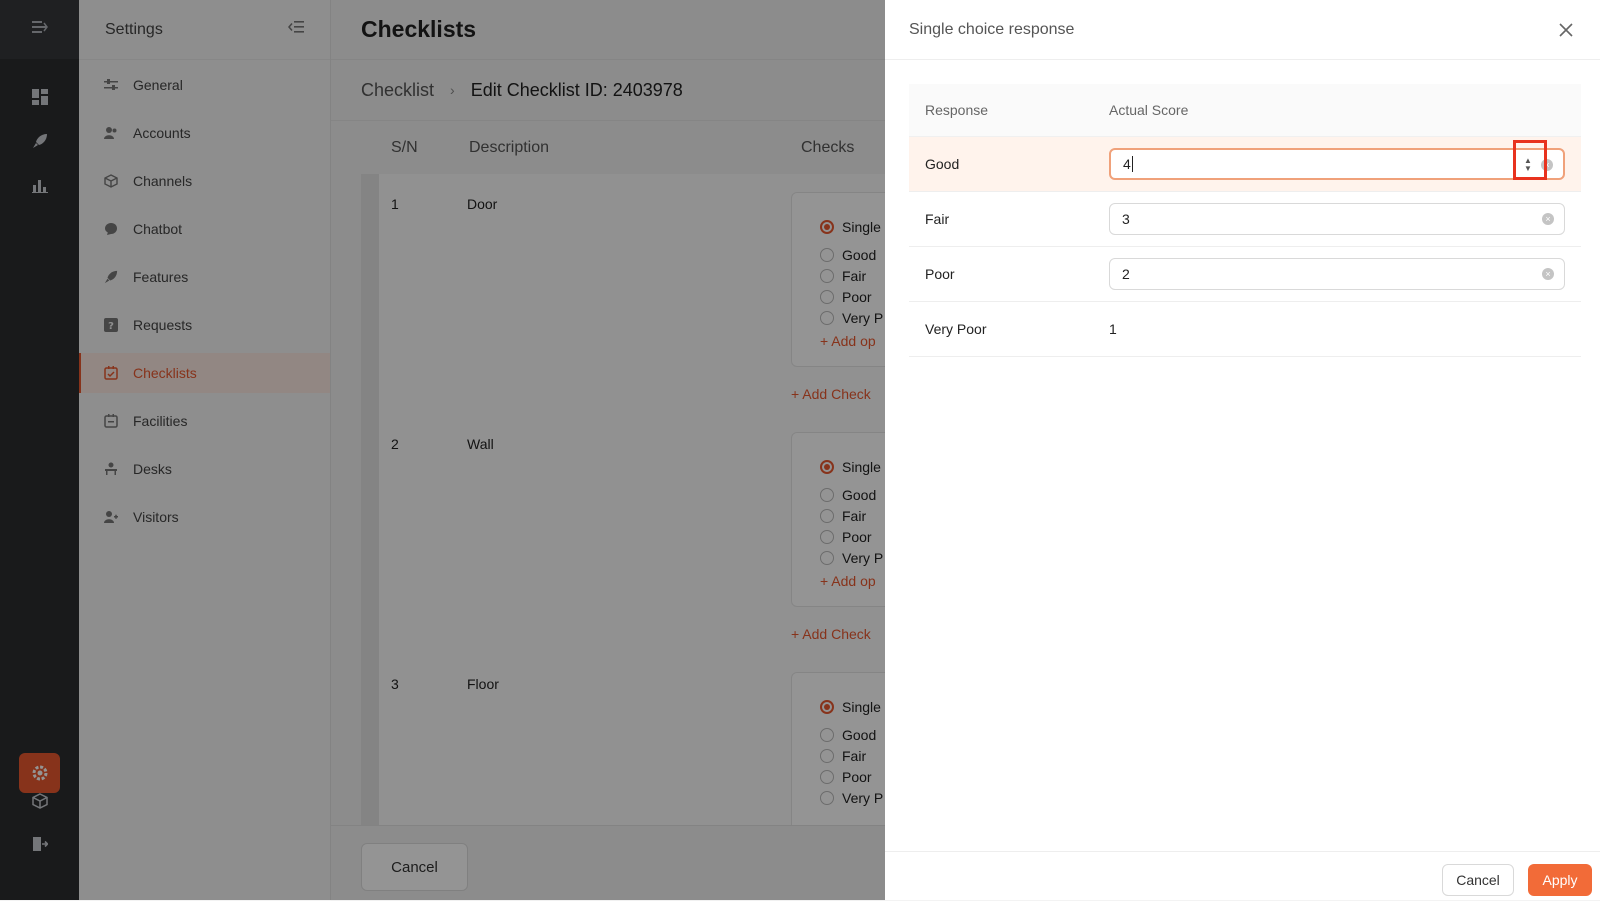  I want to click on table-row: Poor 2 ×, so click(1245, 274).